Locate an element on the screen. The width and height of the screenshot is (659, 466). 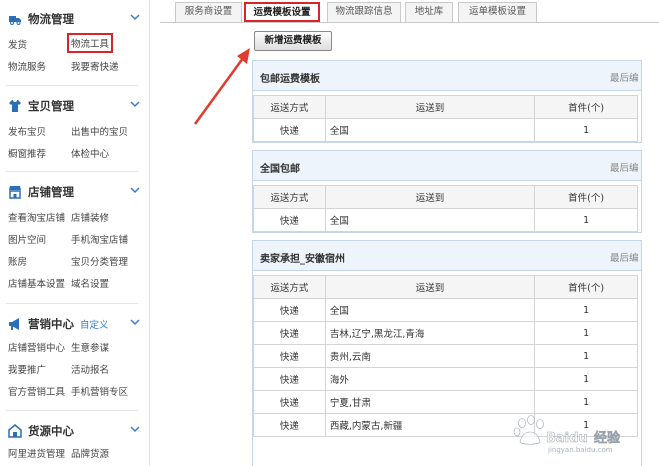
sidebar-link-basic-settings: 店铺基本设置 is located at coordinates (36, 283).